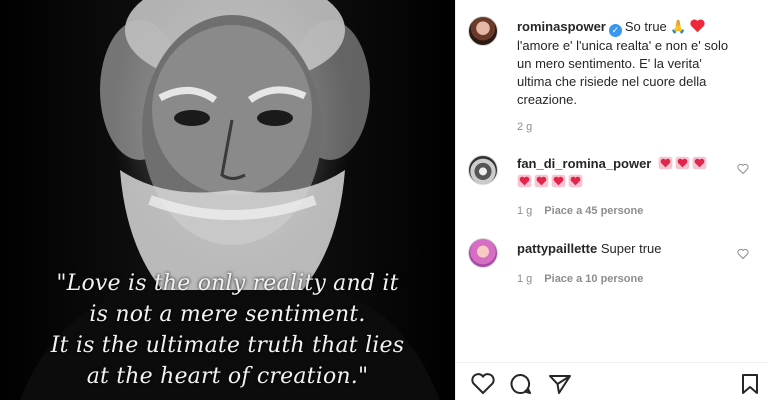  I want to click on paper-plane-icon, so click(560, 384).